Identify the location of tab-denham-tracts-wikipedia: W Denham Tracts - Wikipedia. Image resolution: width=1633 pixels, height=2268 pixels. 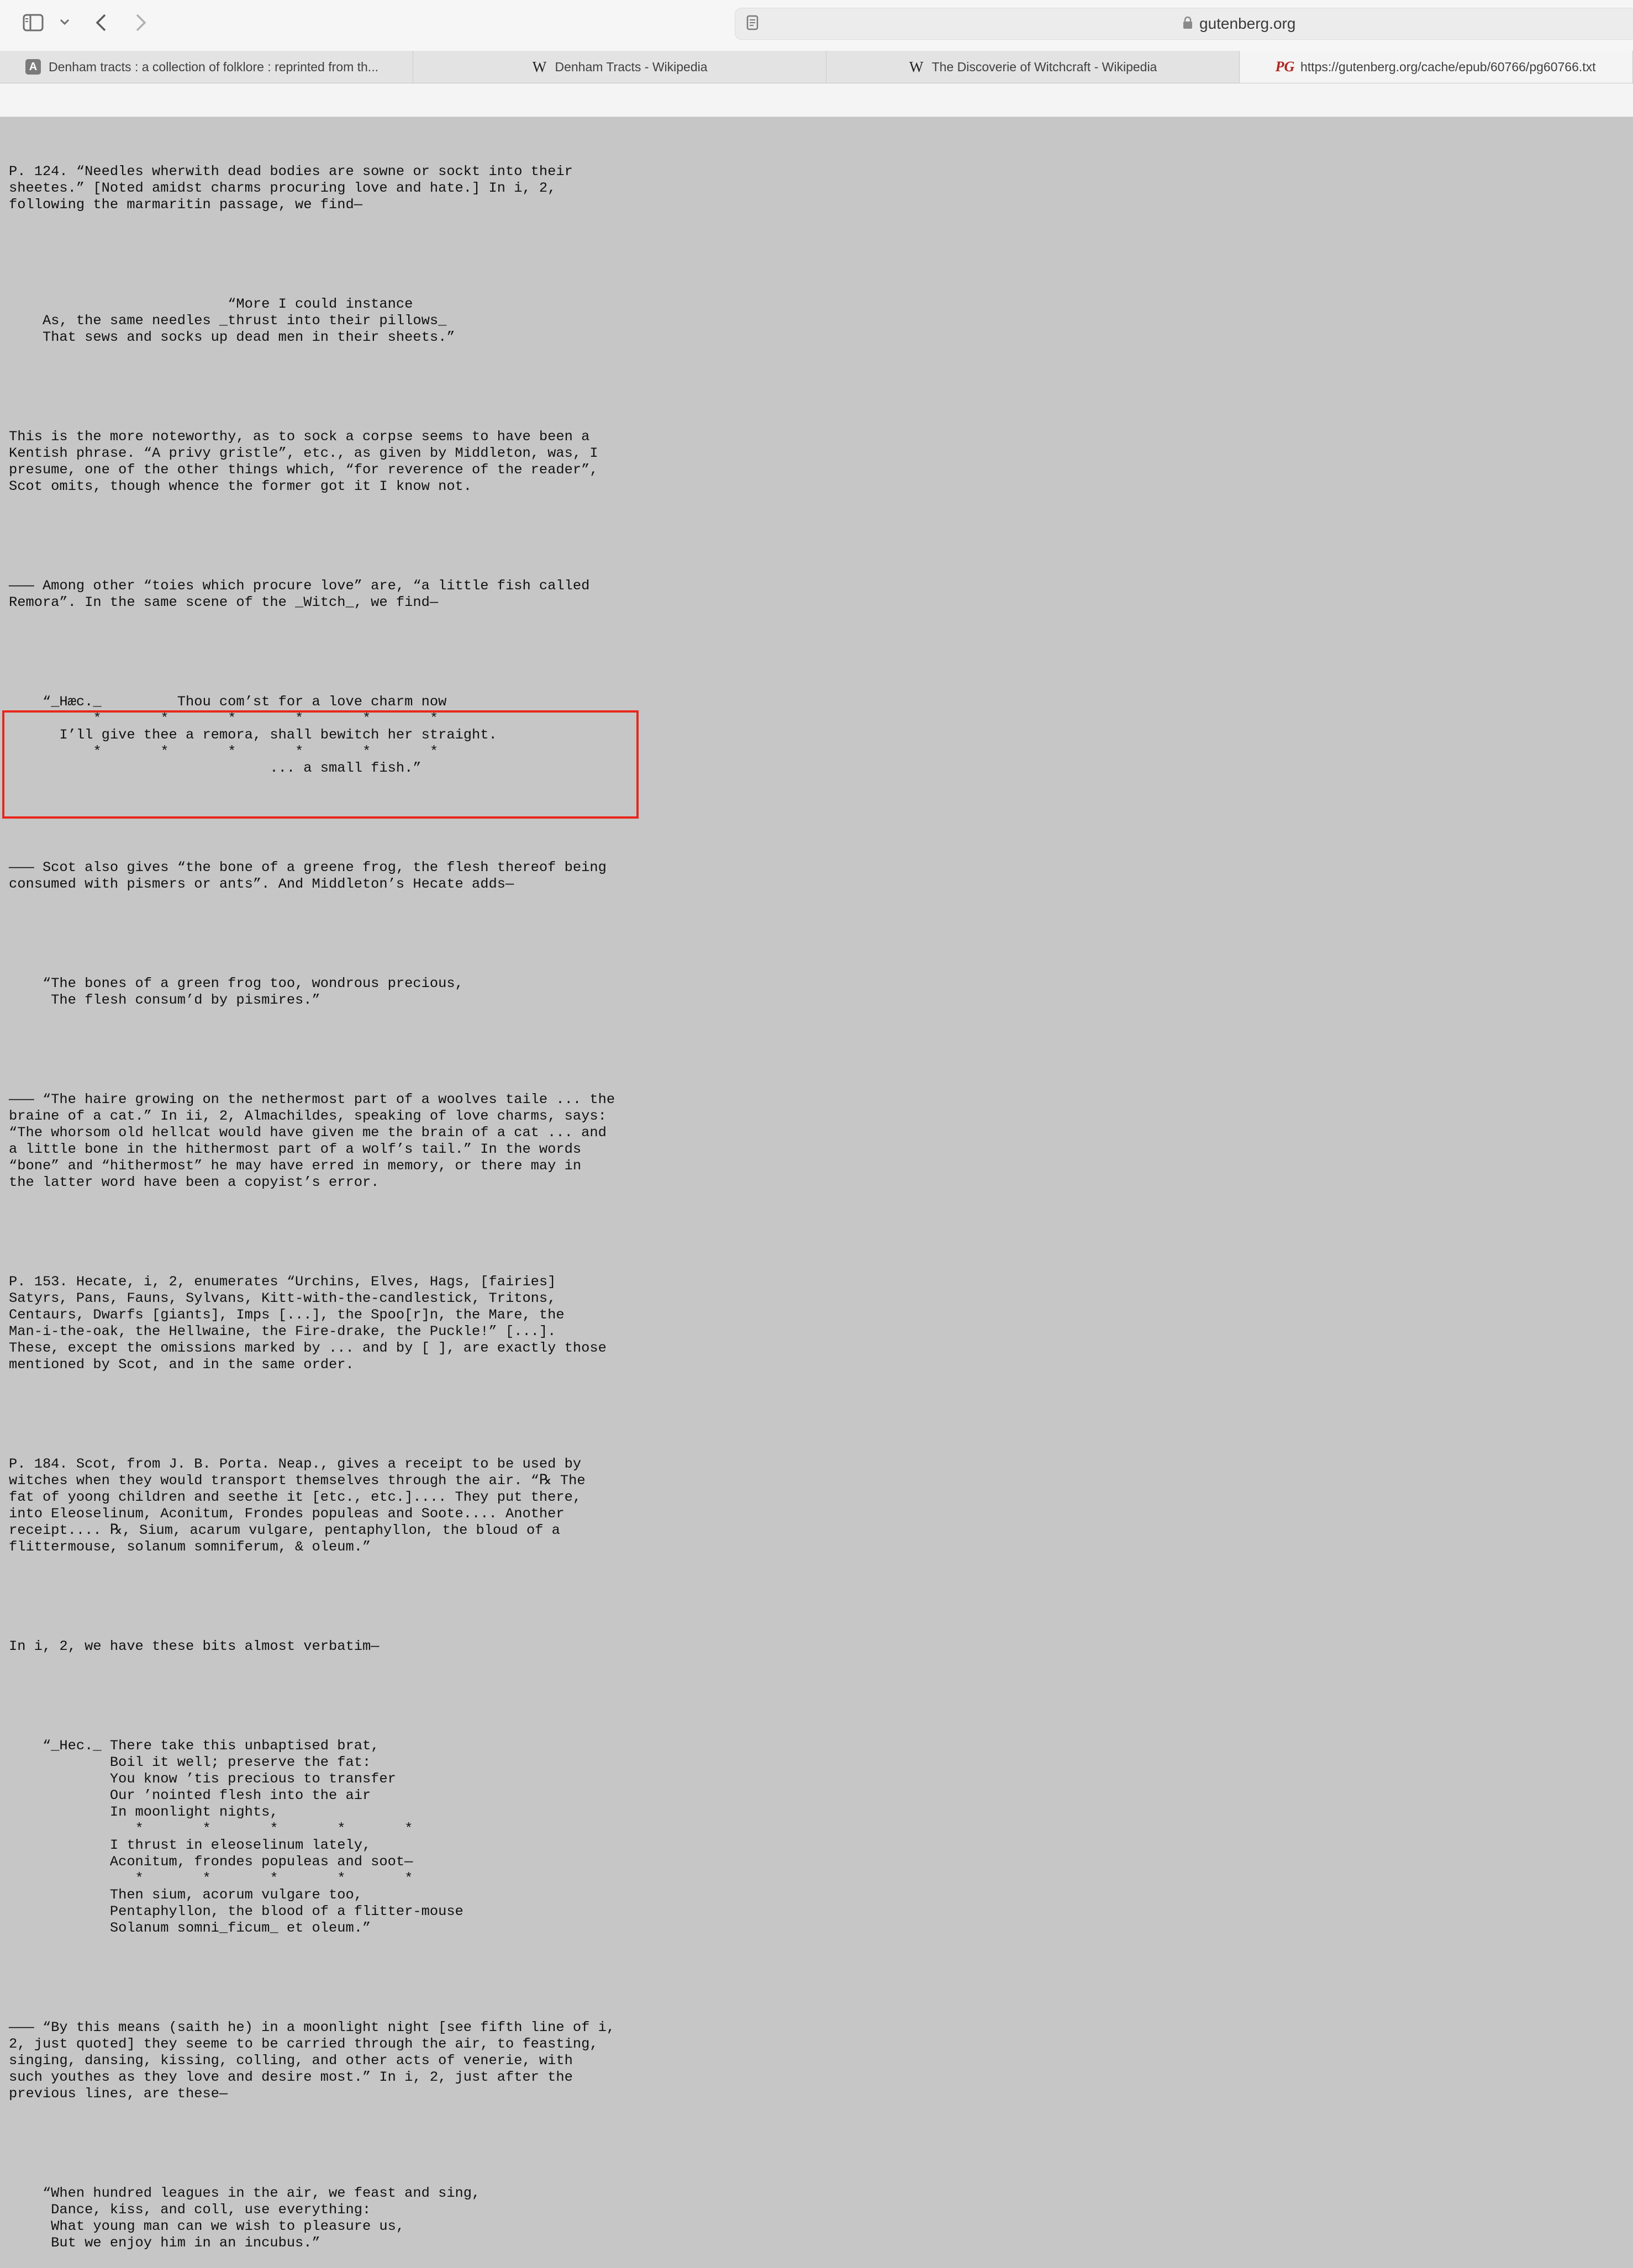
(619, 67).